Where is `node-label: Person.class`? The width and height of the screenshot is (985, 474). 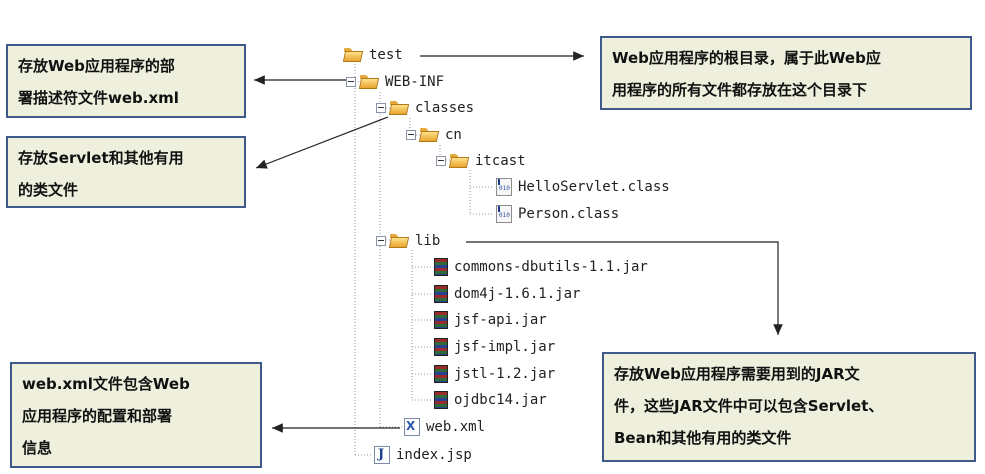 node-label: Person.class is located at coordinates (569, 214).